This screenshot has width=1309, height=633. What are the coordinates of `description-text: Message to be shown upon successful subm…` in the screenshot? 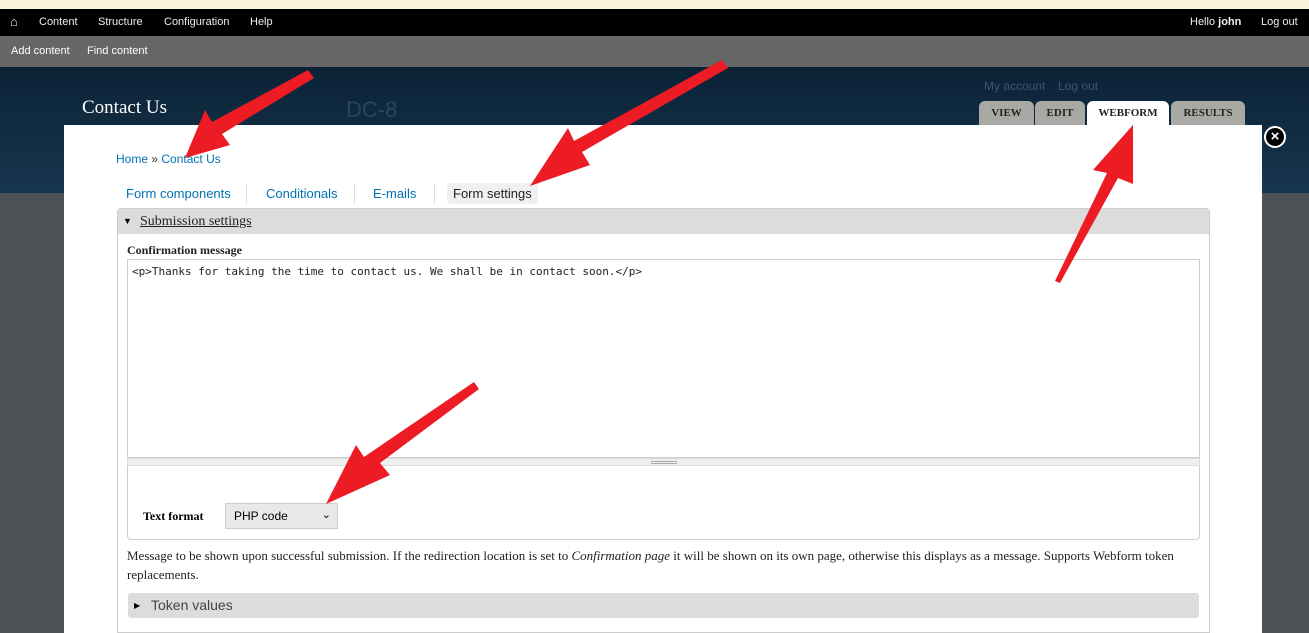 It's located at (349, 555).